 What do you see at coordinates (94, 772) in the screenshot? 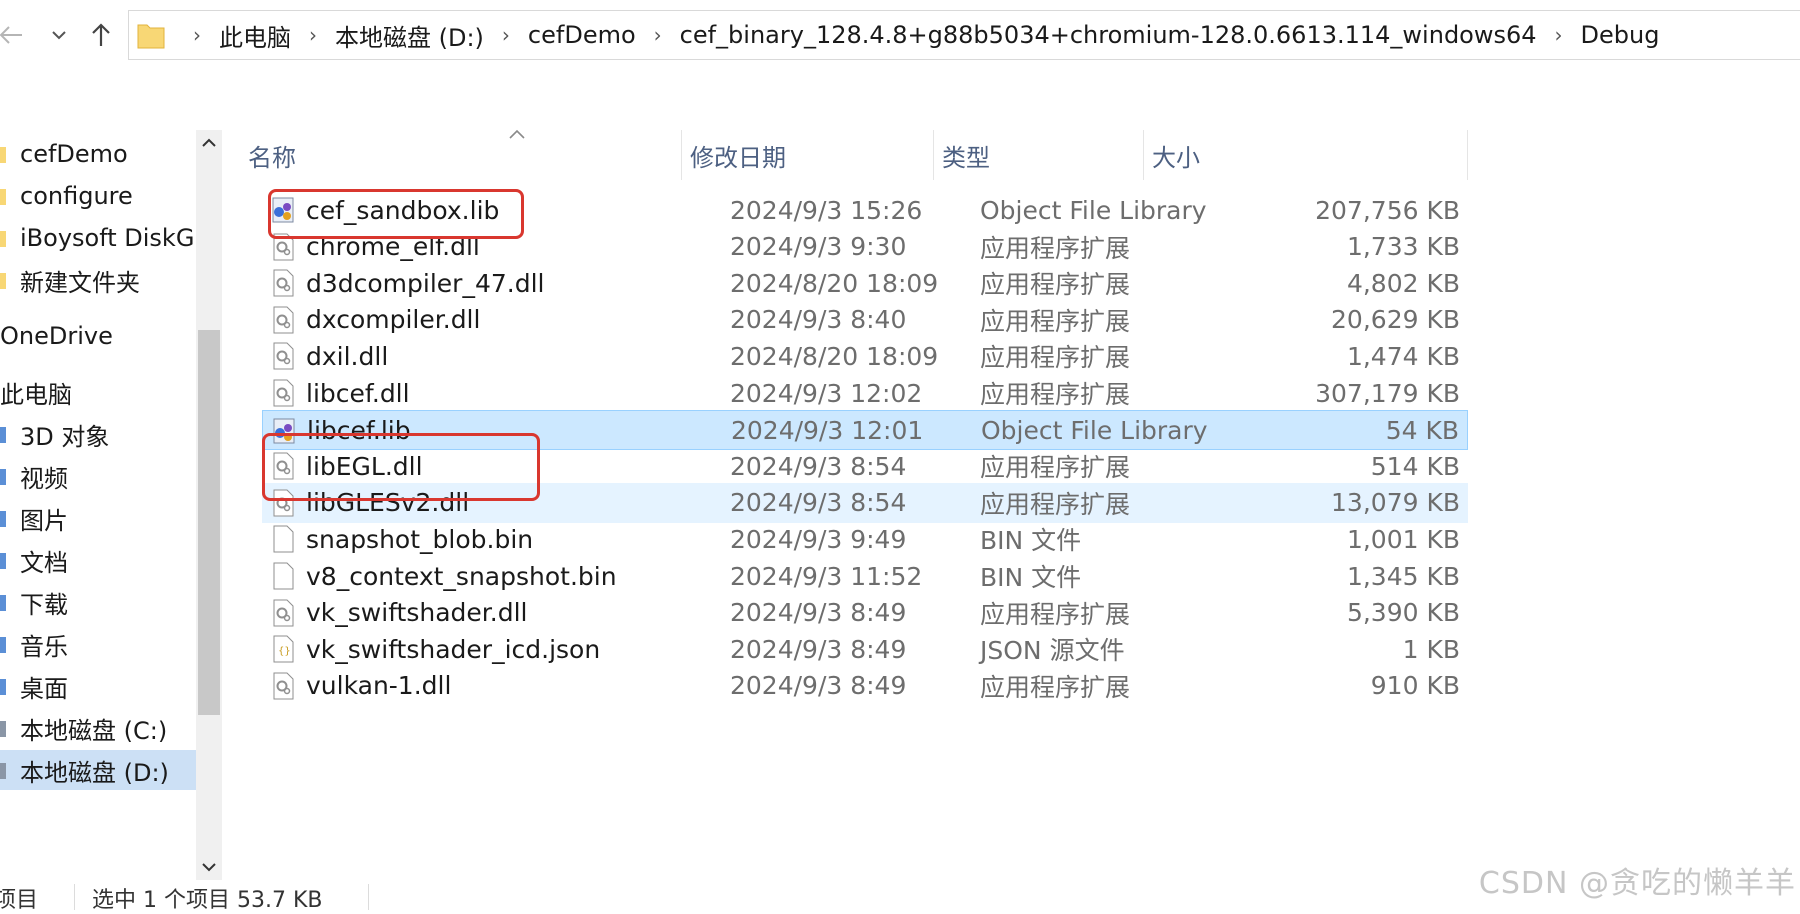
I see `nav-item-label: 本地磁盘 (D:)` at bounding box center [94, 772].